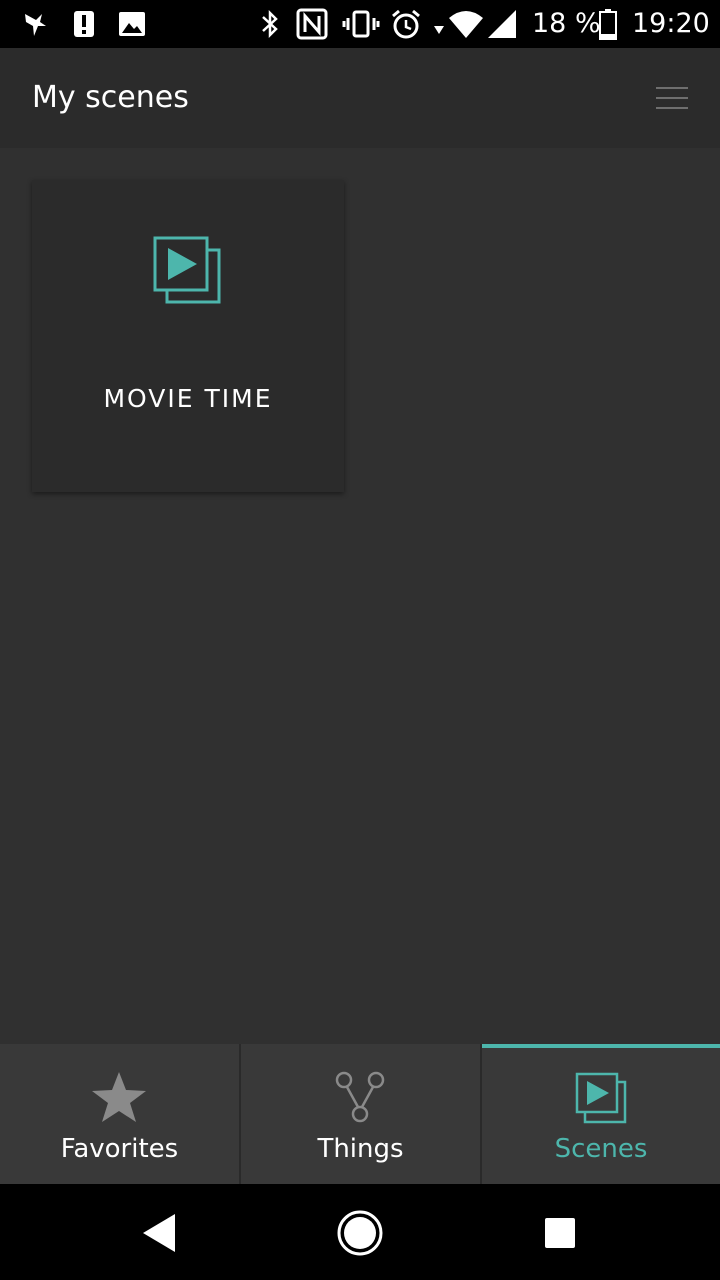 This screenshot has width=720, height=1280. I want to click on tab-scenes: Scenes, so click(601, 1114).